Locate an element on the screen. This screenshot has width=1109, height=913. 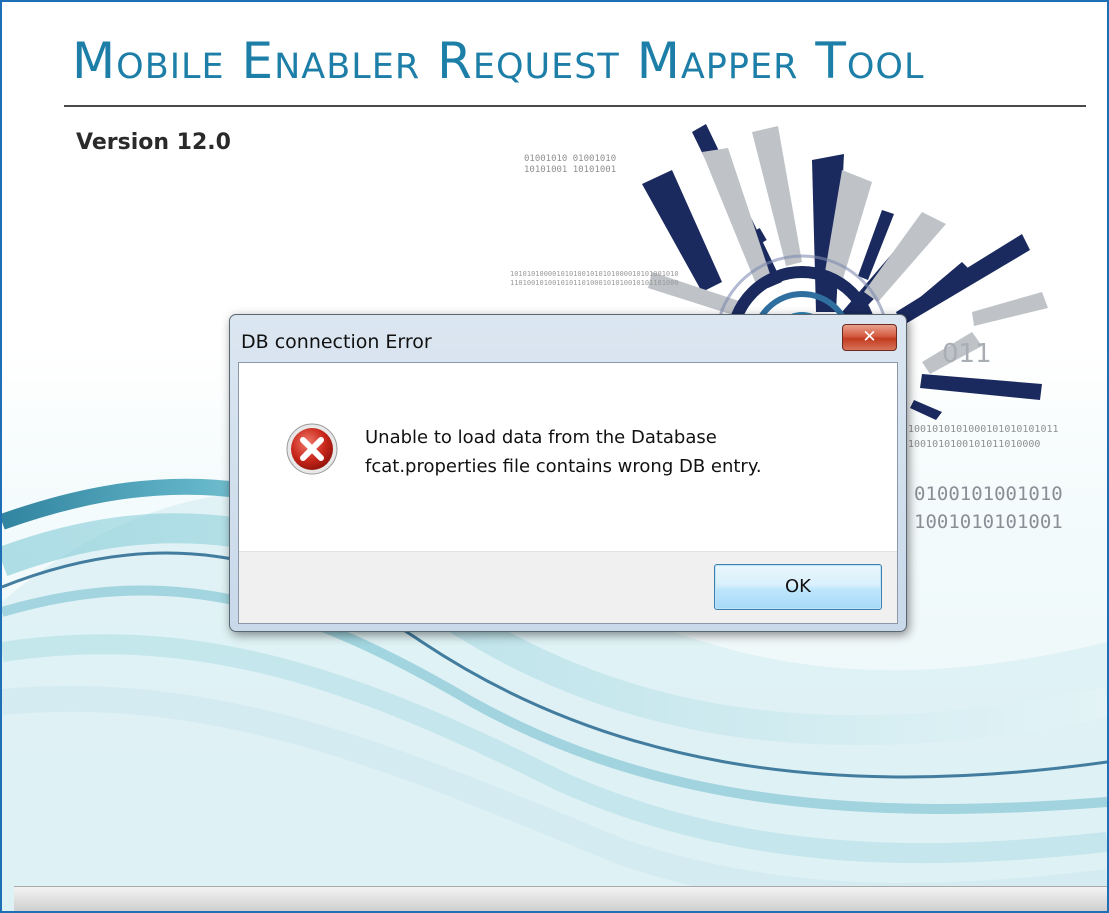
version-label: Version 12.0 is located at coordinates (153, 142).